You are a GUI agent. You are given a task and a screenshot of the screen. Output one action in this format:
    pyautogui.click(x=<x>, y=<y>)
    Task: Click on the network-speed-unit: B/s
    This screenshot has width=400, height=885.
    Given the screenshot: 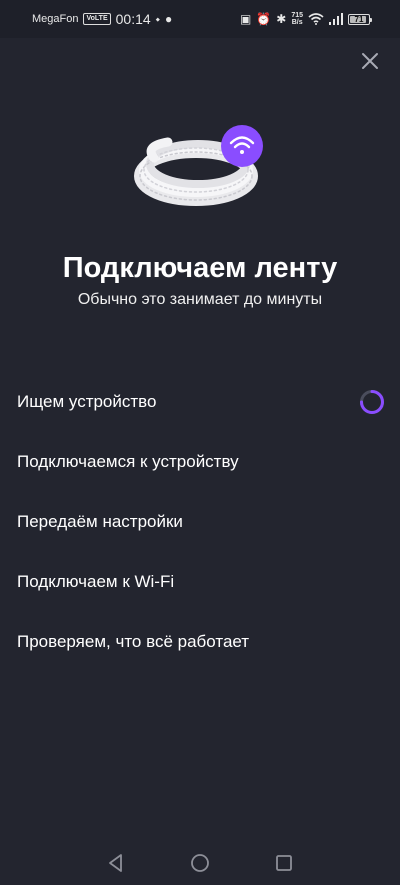 What is the action you would take?
    pyautogui.click(x=297, y=22)
    